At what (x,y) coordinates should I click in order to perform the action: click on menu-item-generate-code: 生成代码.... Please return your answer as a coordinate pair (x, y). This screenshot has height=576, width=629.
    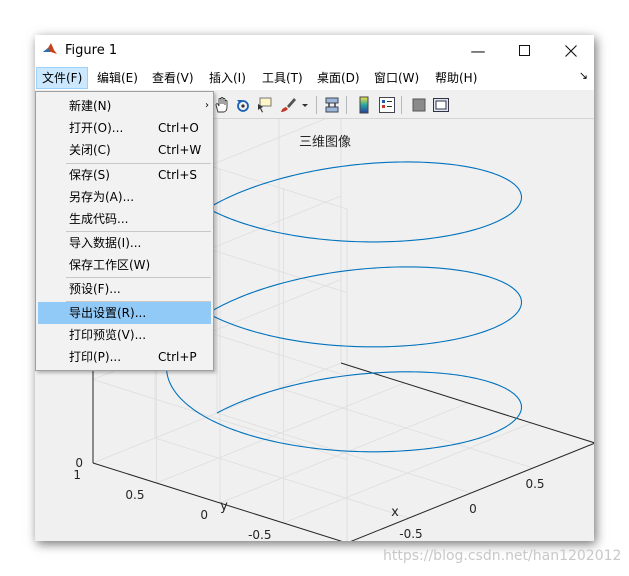
    Looking at the image, I should click on (124, 219).